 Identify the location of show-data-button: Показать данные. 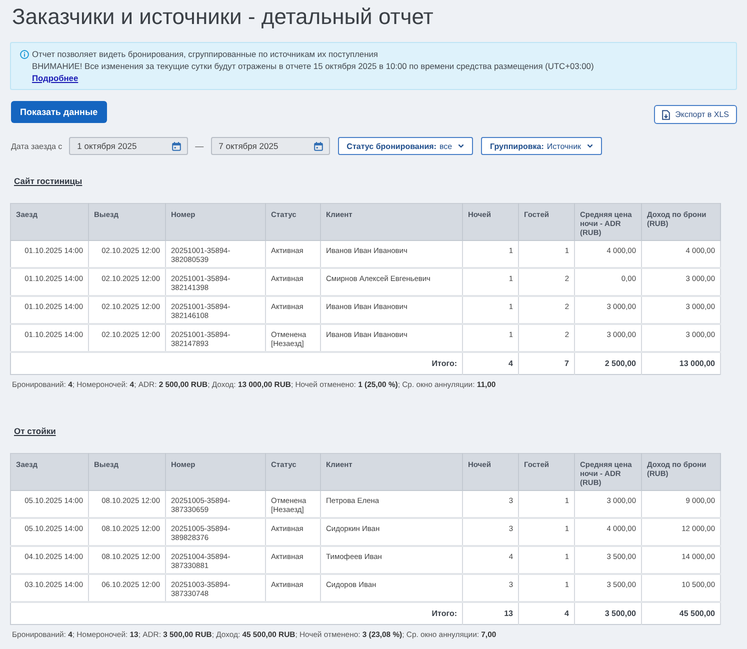
(59, 112).